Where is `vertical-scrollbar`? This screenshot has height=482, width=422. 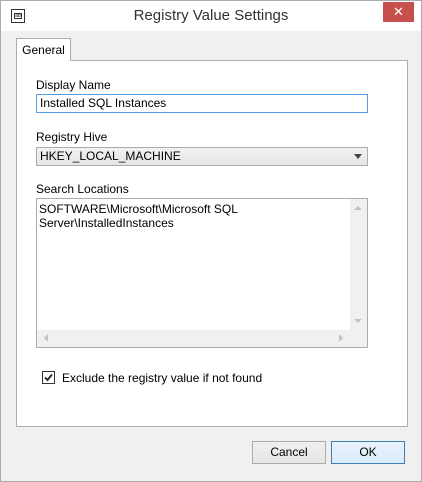 vertical-scrollbar is located at coordinates (358, 264).